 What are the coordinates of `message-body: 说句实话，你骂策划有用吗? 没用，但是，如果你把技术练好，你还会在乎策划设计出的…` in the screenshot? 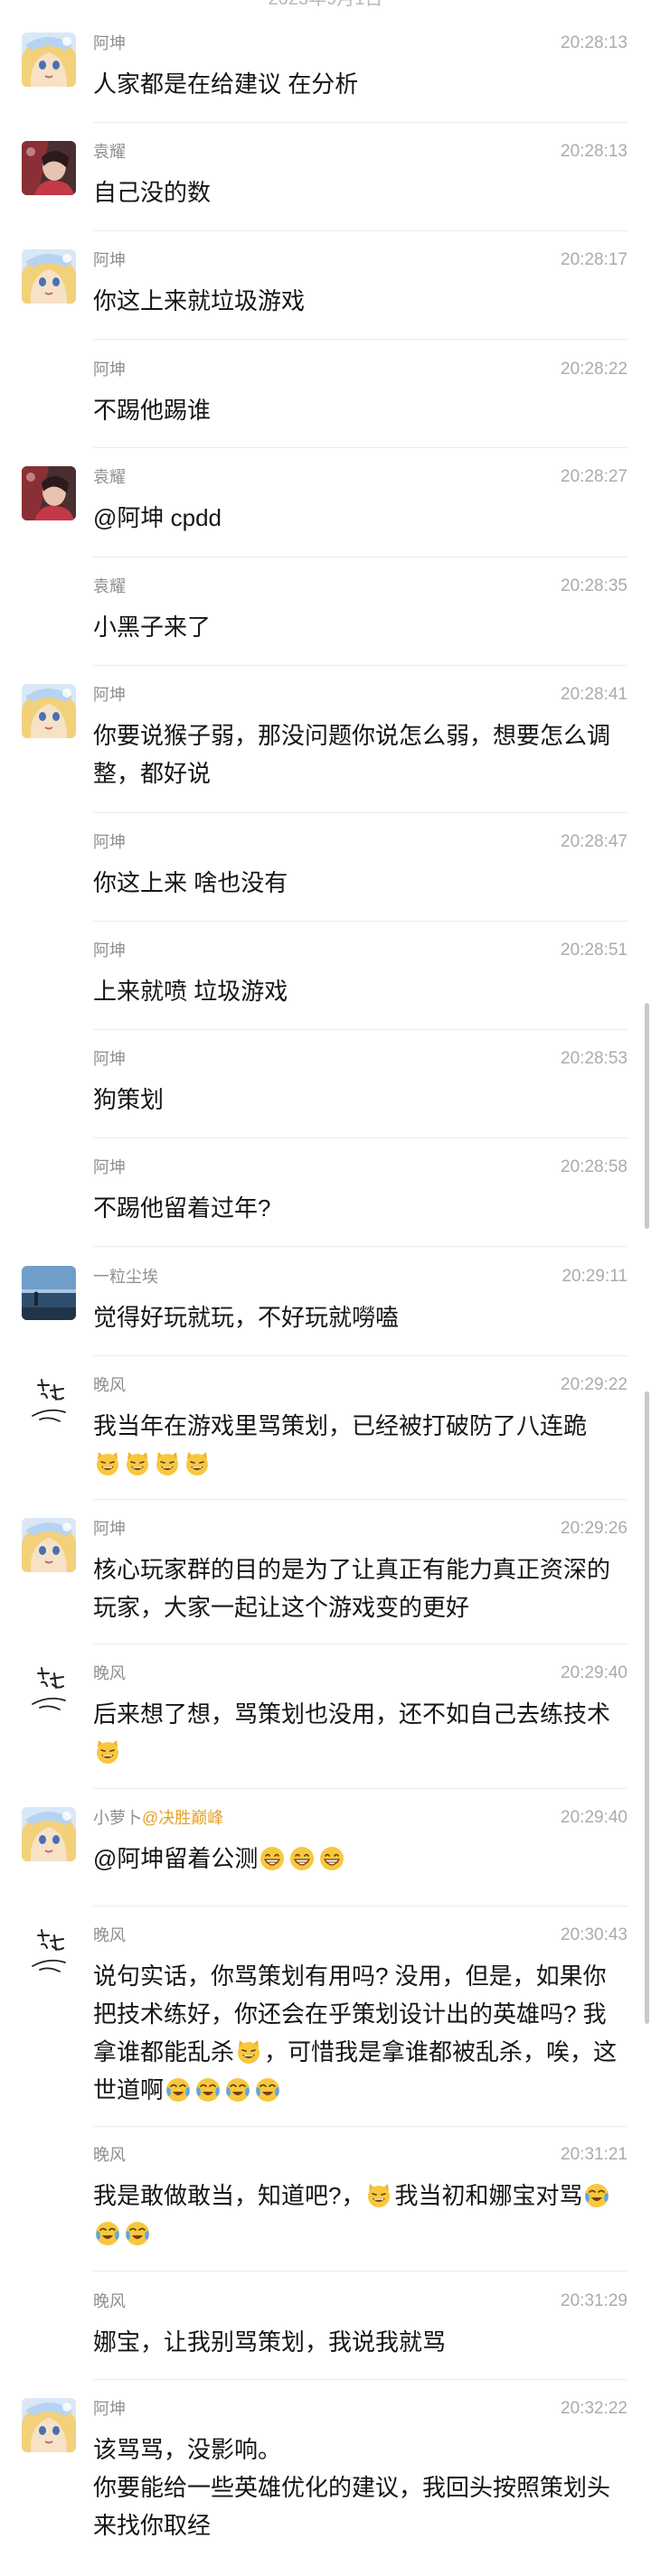 It's located at (358, 2033).